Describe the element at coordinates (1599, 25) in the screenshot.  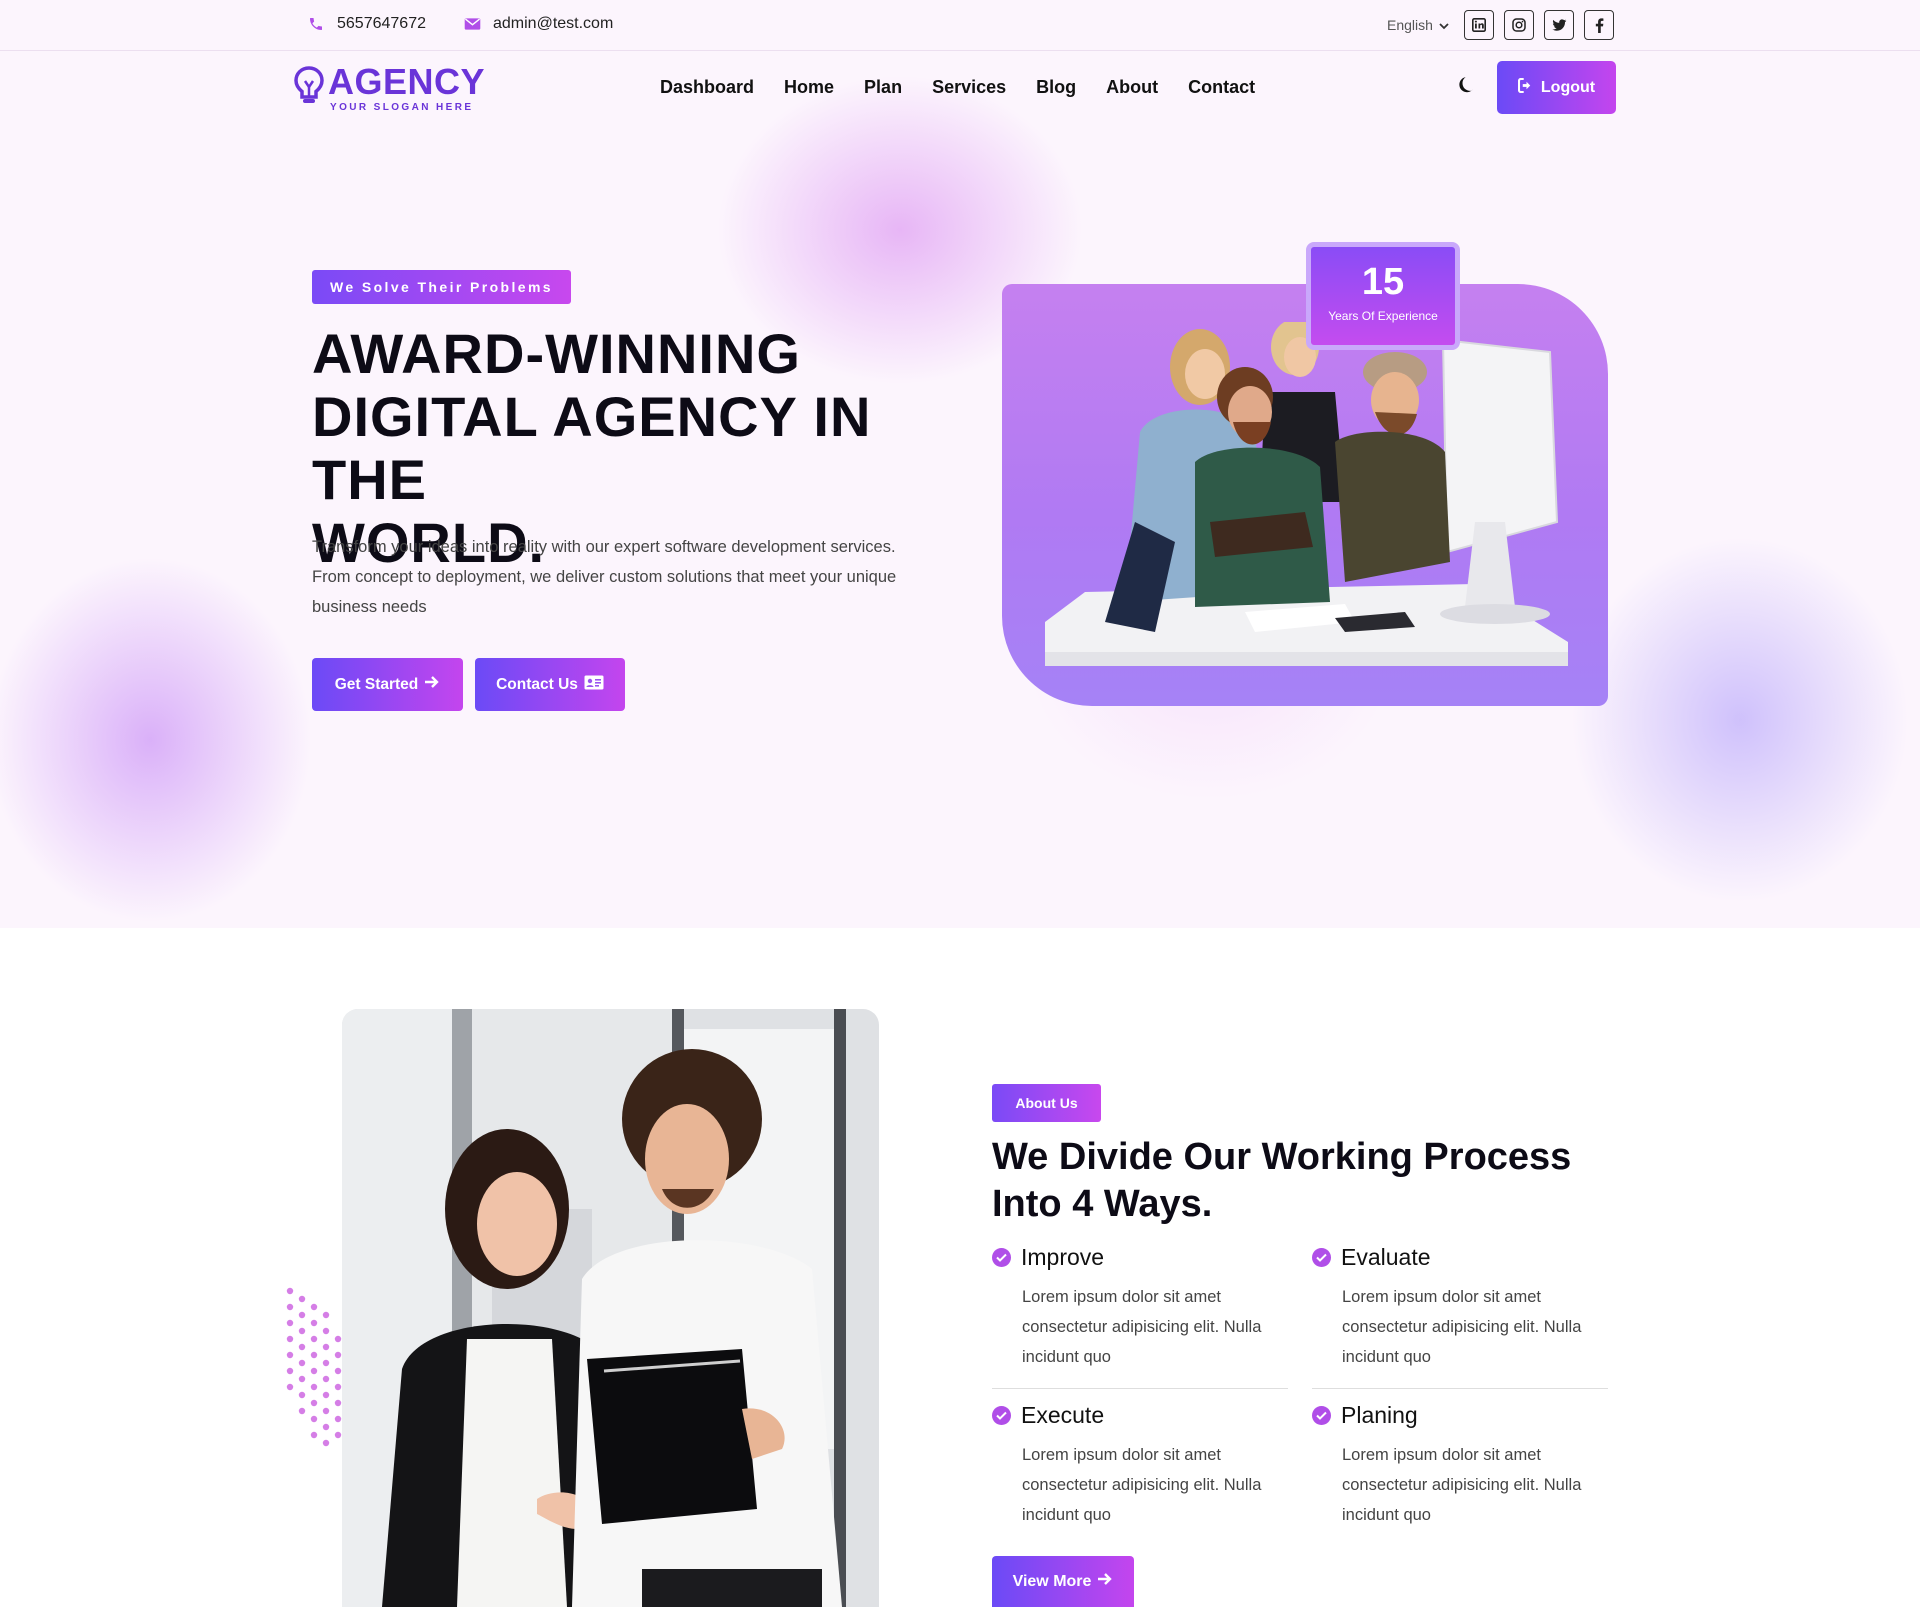
I see `facebook-icon` at that location.